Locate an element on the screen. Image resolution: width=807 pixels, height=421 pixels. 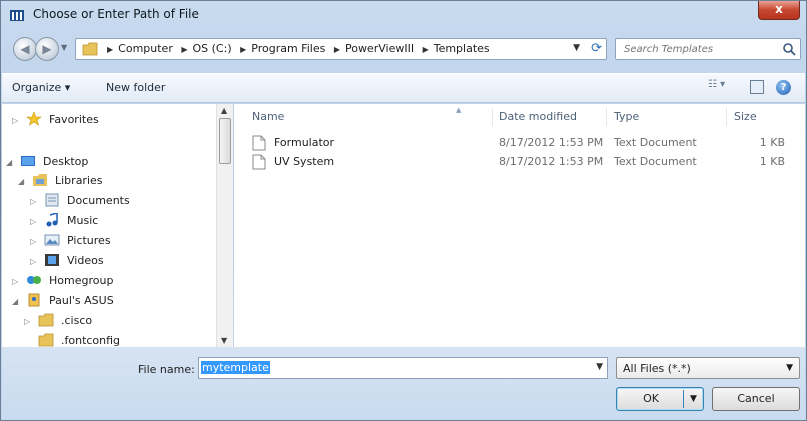
star-icon is located at coordinates (33, 119).